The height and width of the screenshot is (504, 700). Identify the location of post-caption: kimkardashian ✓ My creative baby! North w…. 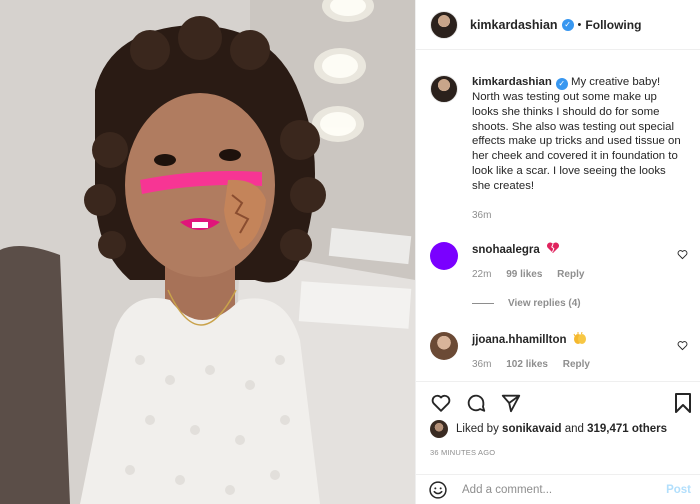
(558, 136).